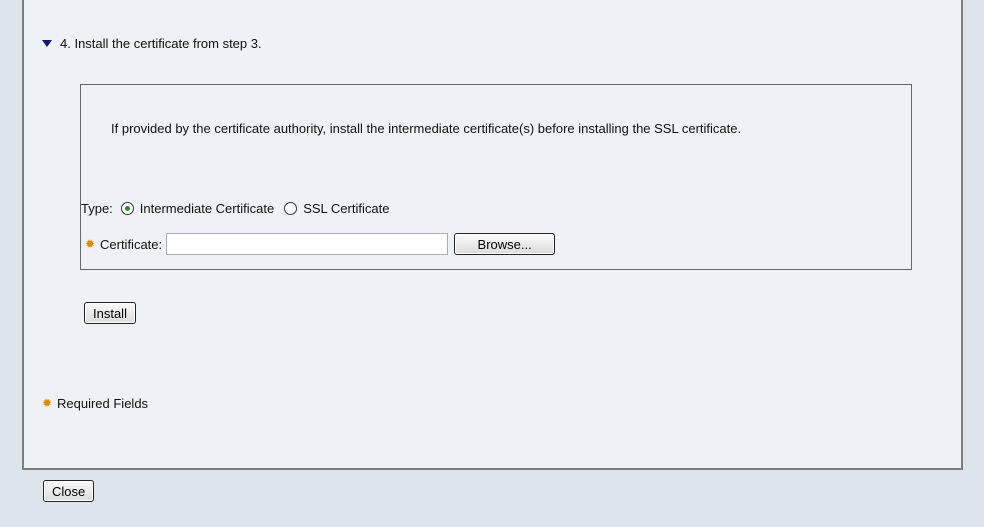  I want to click on radio-ssl-certificate, so click(291, 208).